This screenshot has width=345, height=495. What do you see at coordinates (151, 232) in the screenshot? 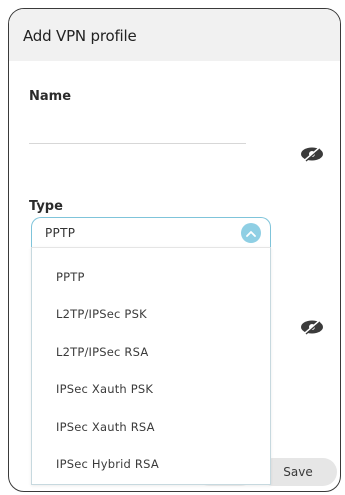
I see `type-select: PPTP` at bounding box center [151, 232].